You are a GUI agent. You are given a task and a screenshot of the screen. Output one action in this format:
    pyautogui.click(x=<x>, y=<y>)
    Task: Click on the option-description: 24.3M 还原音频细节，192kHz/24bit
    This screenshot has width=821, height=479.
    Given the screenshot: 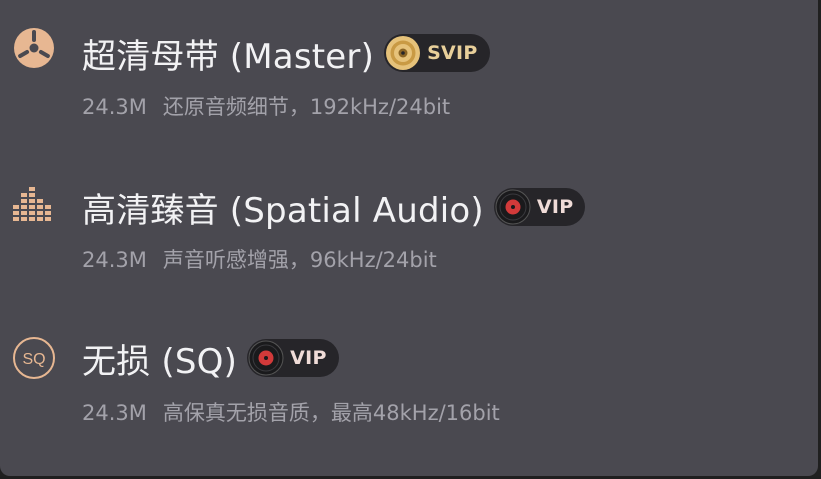 What is the action you would take?
    pyautogui.click(x=266, y=106)
    